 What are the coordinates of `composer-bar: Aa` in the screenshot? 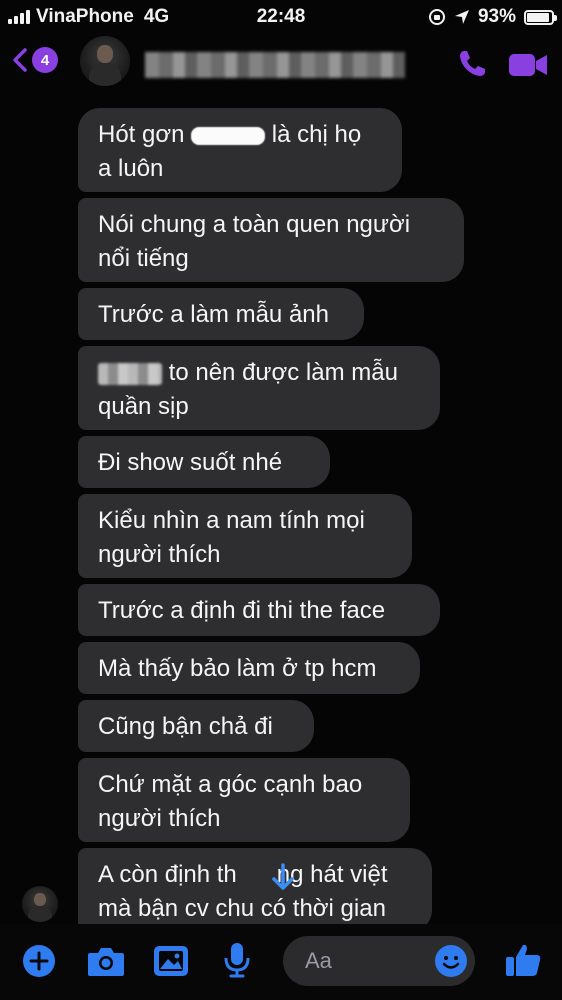 It's located at (281, 962).